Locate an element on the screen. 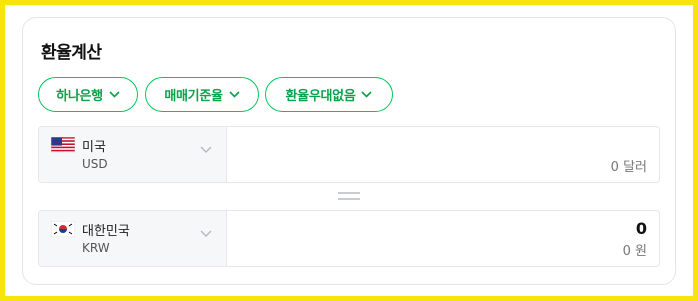 Image resolution: width=698 pixels, height=301 pixels. preferential-rate-label: 환율우대없음 is located at coordinates (320, 96).